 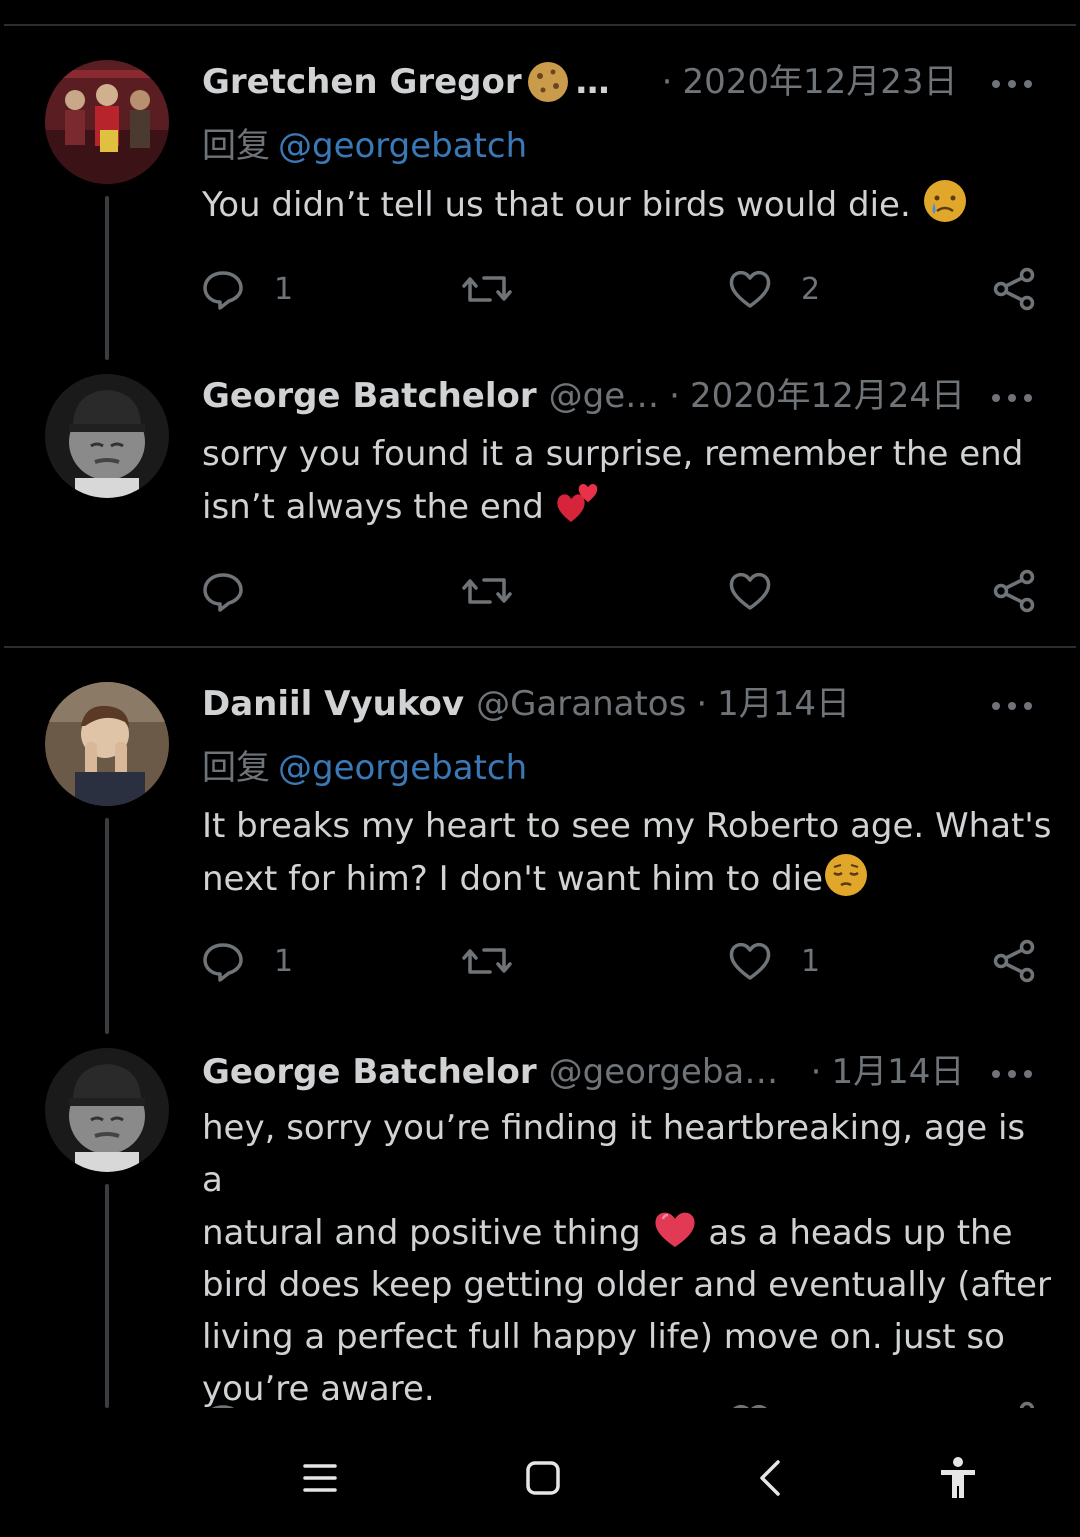 I want to click on like-button: 1, so click(x=773, y=961).